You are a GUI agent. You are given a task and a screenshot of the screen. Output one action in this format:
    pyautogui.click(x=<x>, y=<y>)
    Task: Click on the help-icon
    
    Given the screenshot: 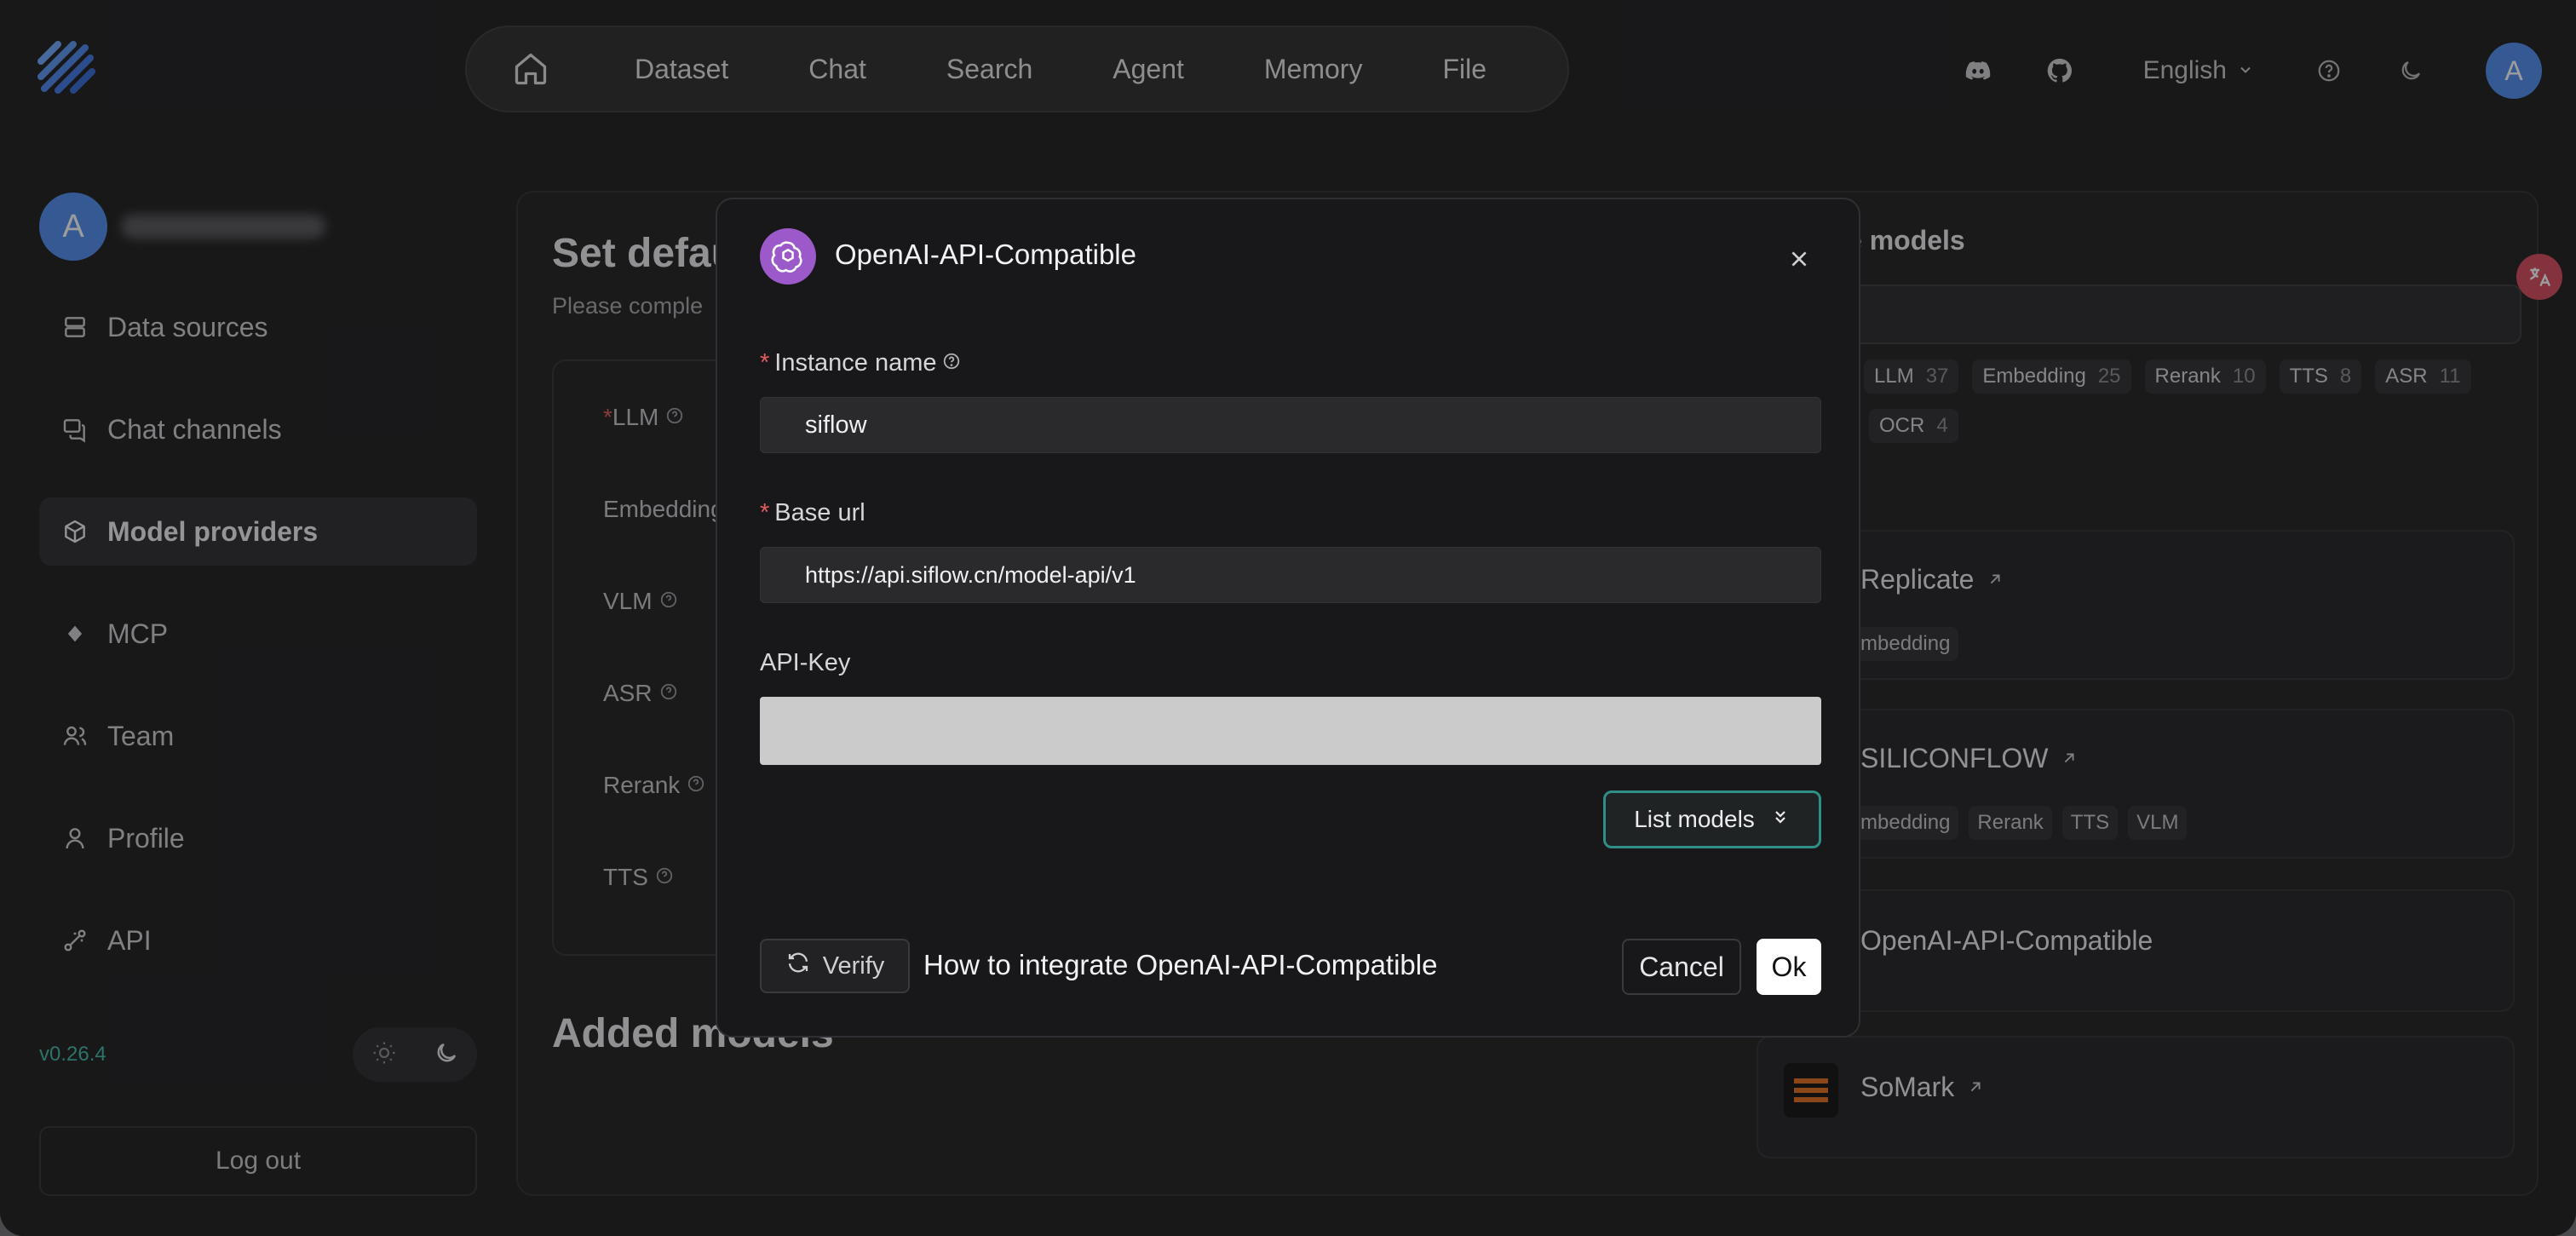 What is the action you would take?
    pyautogui.click(x=951, y=363)
    